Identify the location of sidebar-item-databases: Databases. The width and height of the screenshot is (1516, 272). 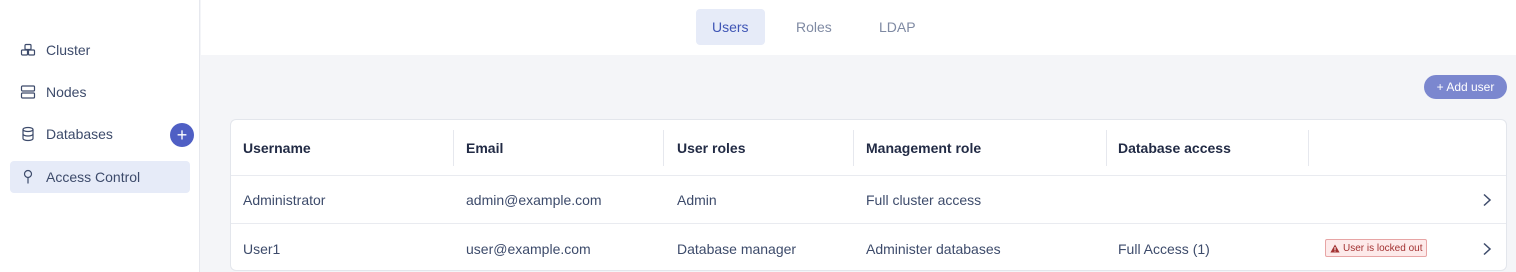
(100, 134).